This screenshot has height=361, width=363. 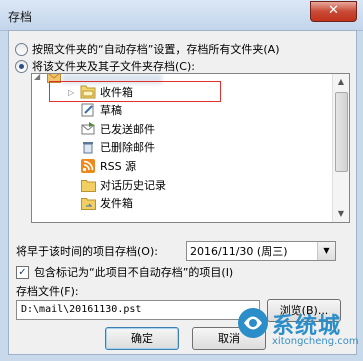 I want to click on tree-item-conversation-history: 对话历史记录, so click(x=123, y=185).